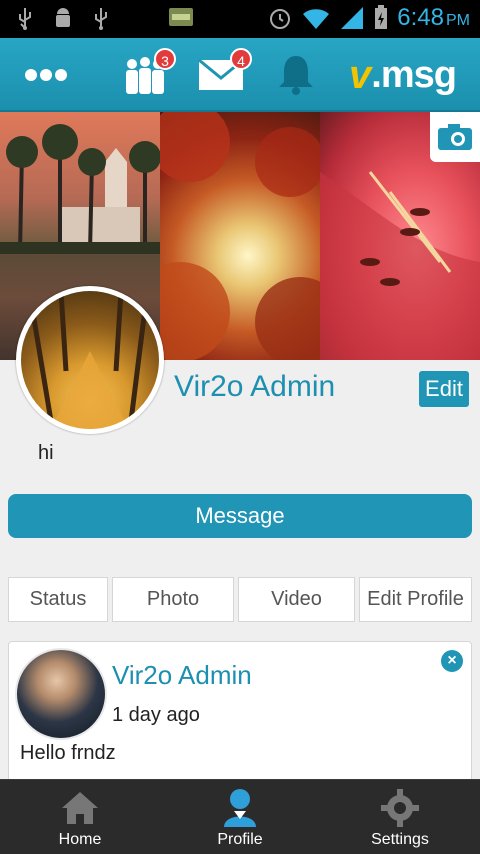 The width and height of the screenshot is (480, 854). Describe the element at coordinates (80, 808) in the screenshot. I see `home-icon` at that location.